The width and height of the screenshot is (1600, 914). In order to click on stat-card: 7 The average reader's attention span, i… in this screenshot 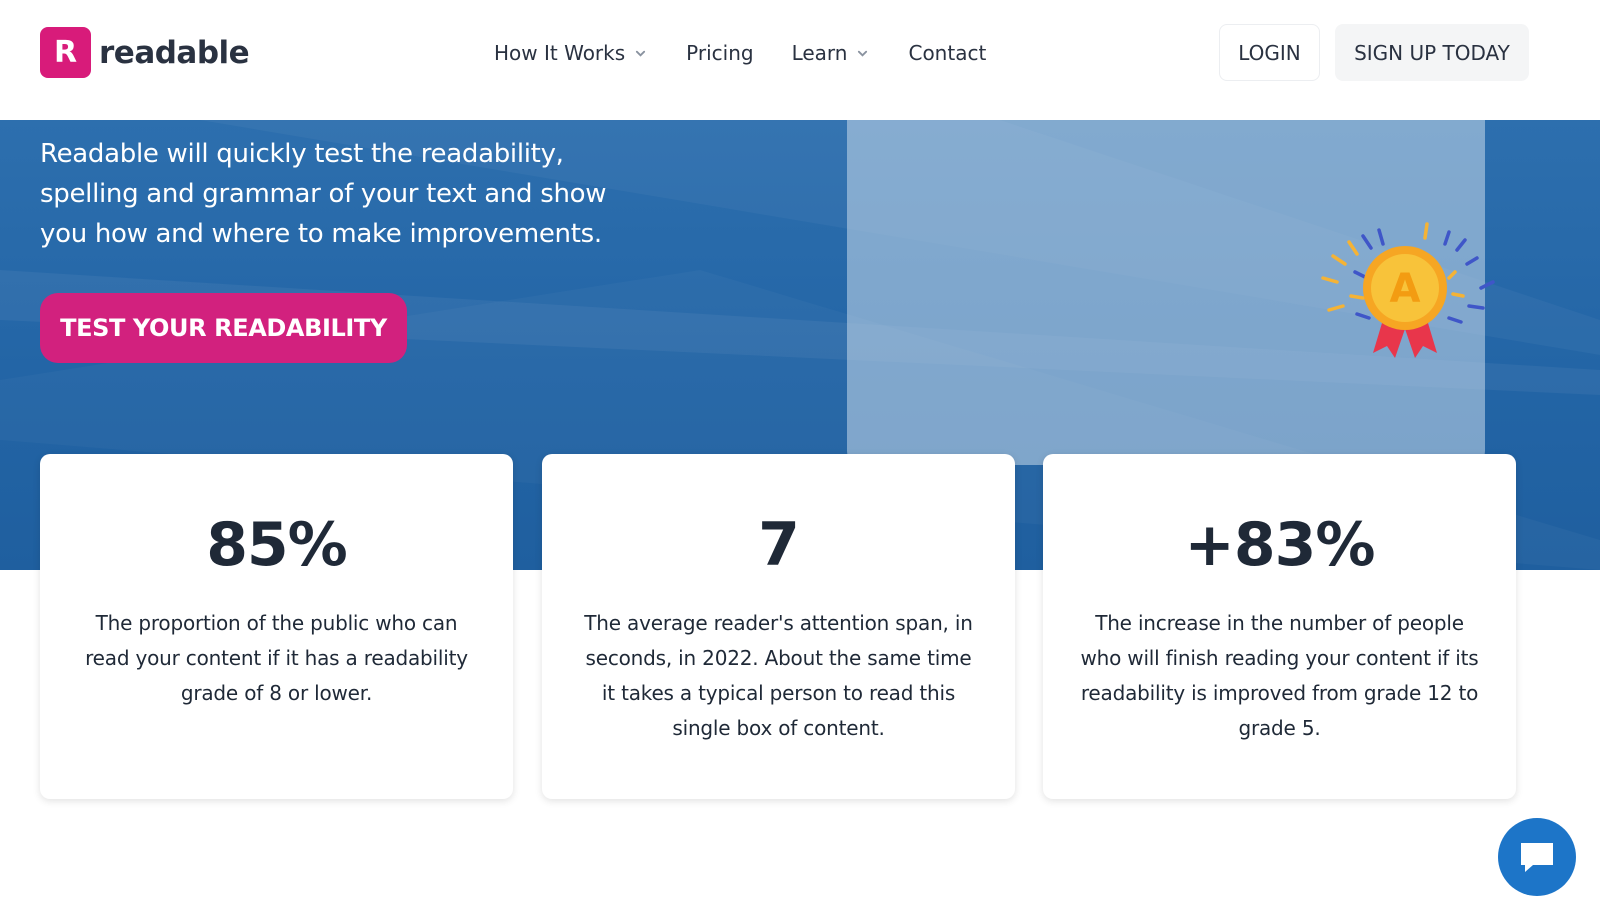, I will do `click(778, 626)`.